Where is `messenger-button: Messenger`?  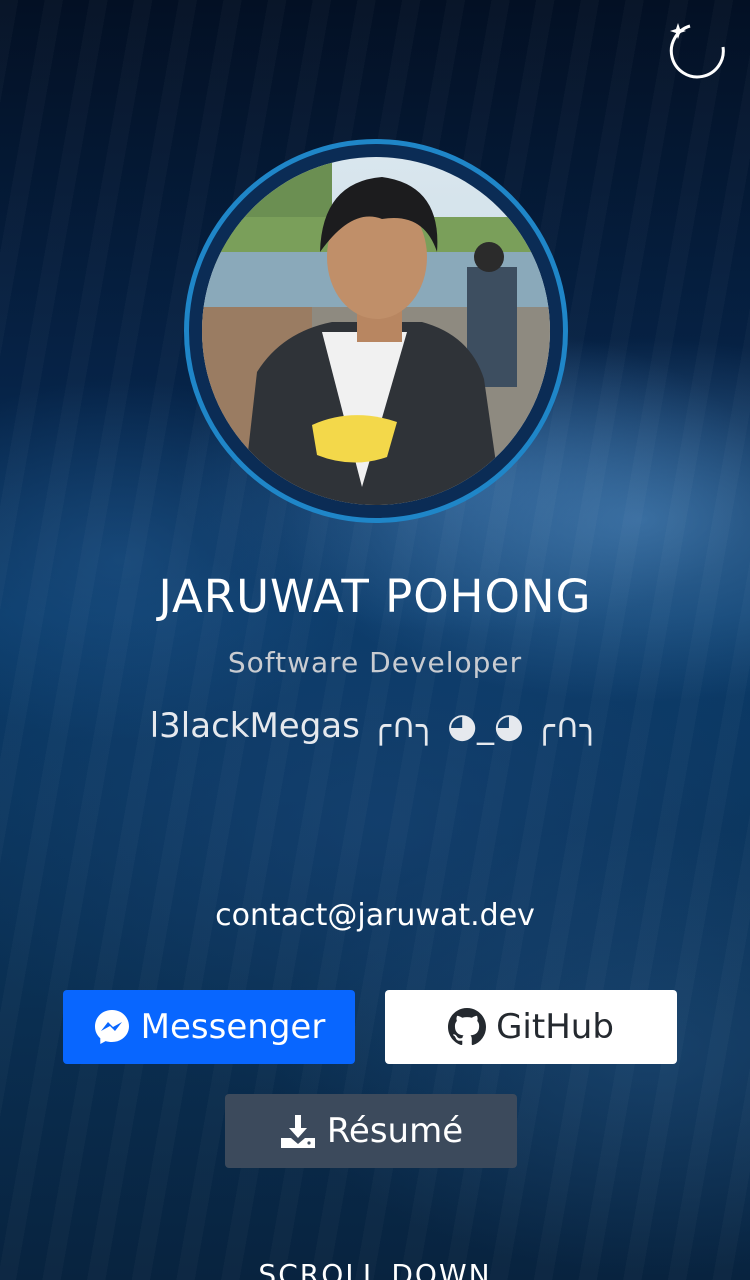 messenger-button: Messenger is located at coordinates (209, 1027).